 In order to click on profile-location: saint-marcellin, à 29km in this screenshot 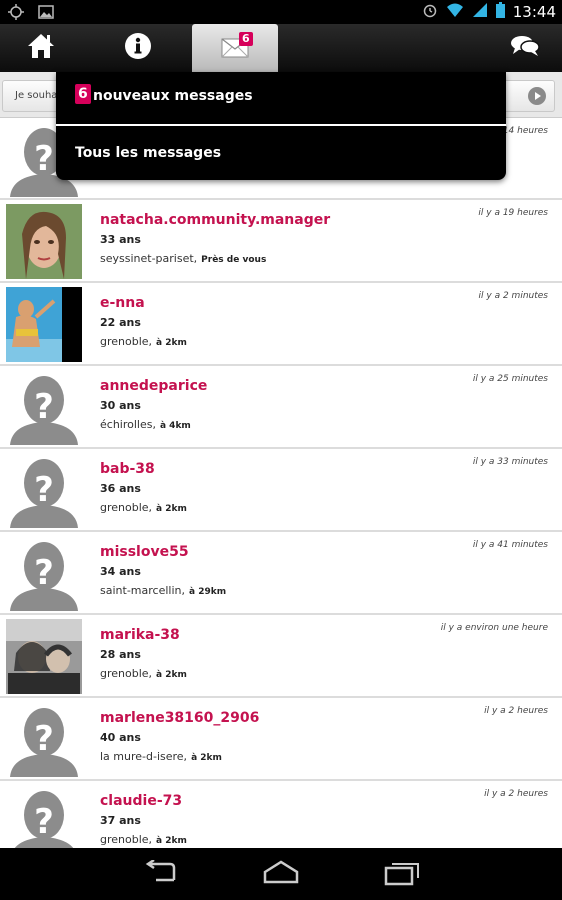, I will do `click(163, 590)`.